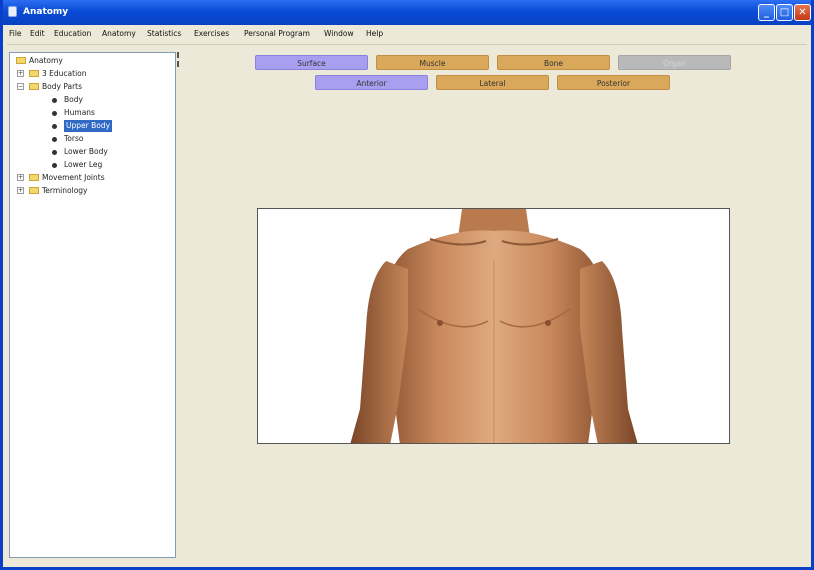 The width and height of the screenshot is (814, 570). Describe the element at coordinates (178, 62) in the screenshot. I see `splitter-handle` at that location.